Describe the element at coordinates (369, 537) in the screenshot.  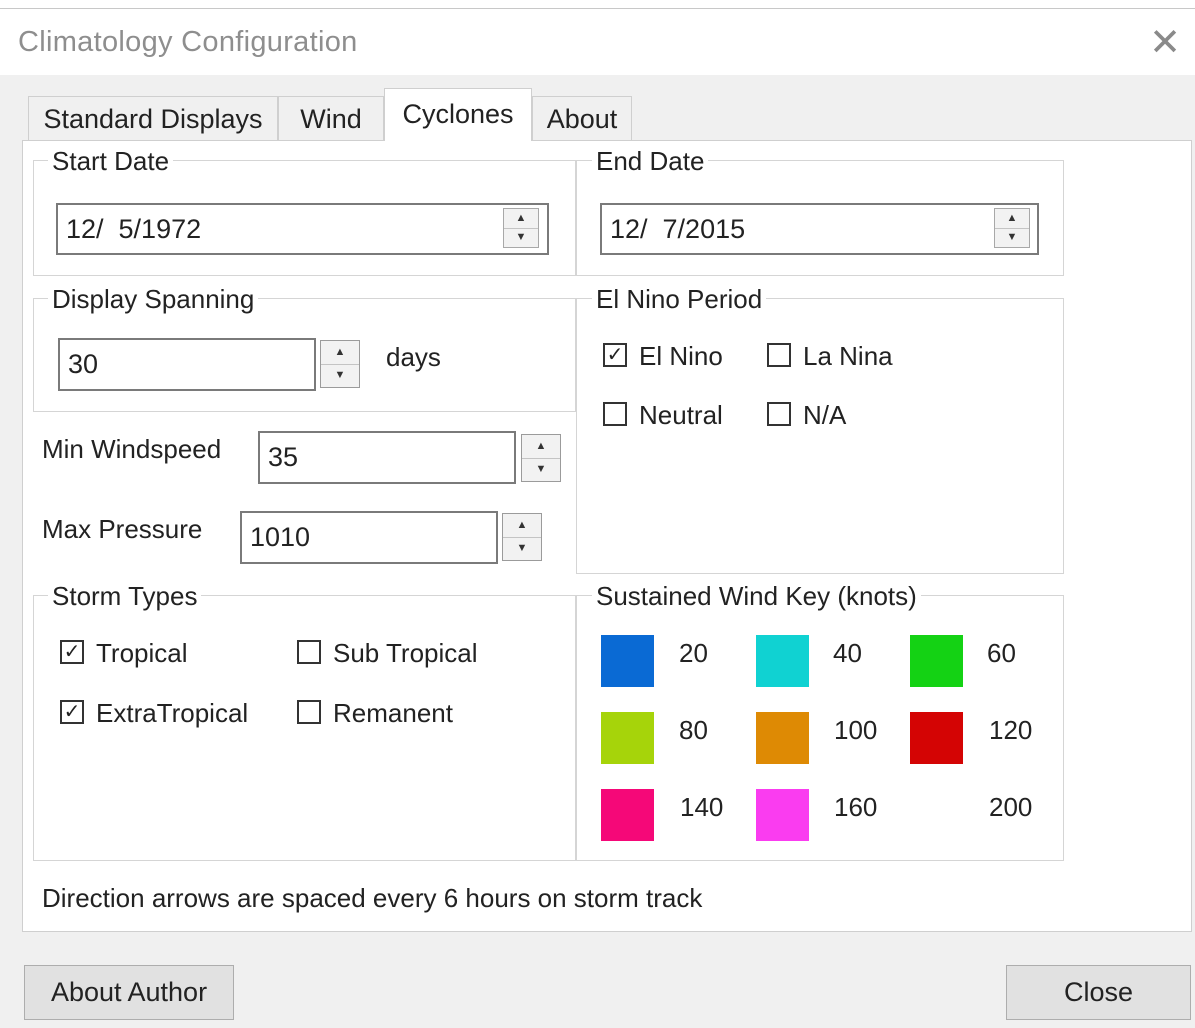
I see `max-pressure-field: 1010` at that location.